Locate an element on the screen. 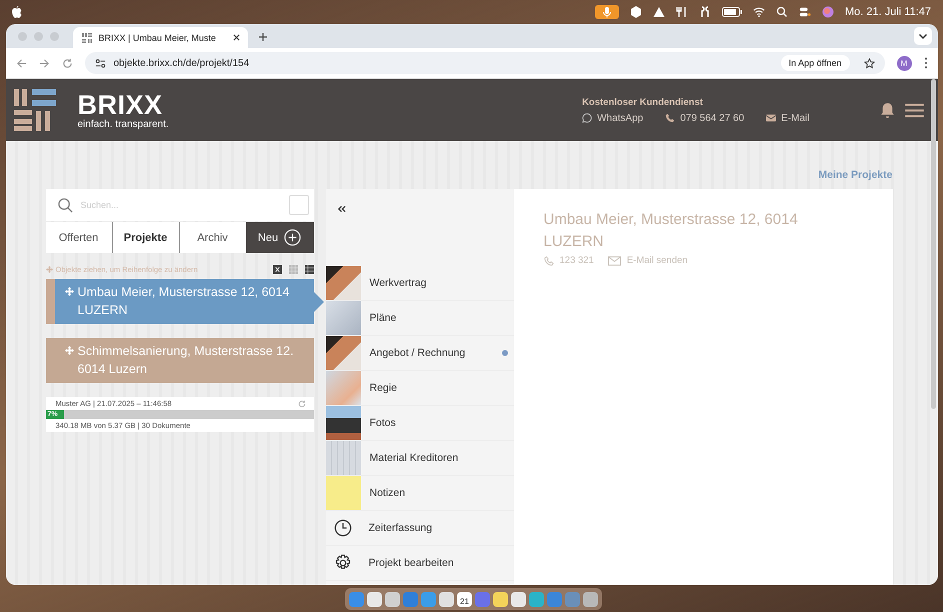 This screenshot has width=943, height=612. address-field: objekte.brixx.ch/de/projekt/154 In App öffnen is located at coordinates (484, 63).